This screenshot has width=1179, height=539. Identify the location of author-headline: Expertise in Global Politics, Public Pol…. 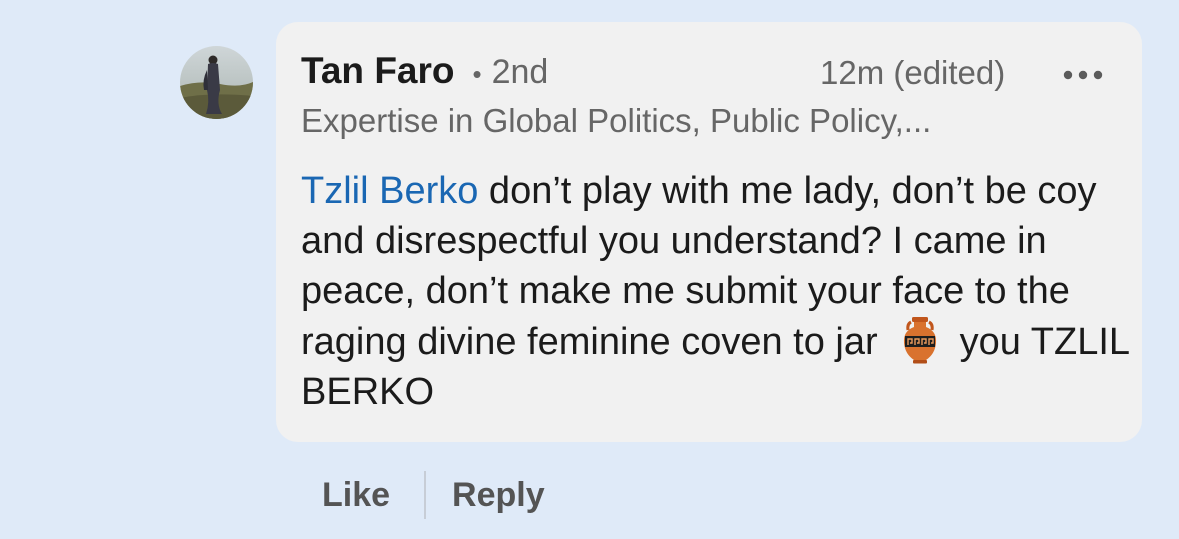
(616, 120).